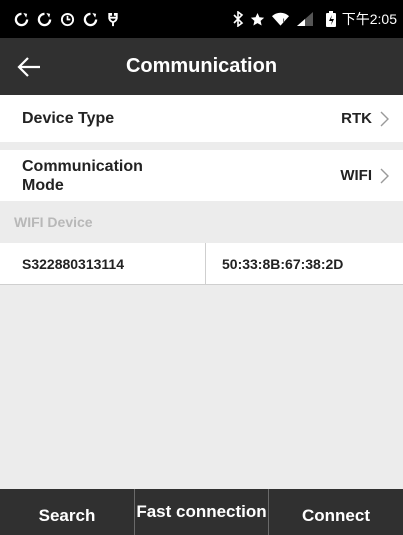 The width and height of the screenshot is (403, 535). I want to click on status-left-icons, so click(67, 19).